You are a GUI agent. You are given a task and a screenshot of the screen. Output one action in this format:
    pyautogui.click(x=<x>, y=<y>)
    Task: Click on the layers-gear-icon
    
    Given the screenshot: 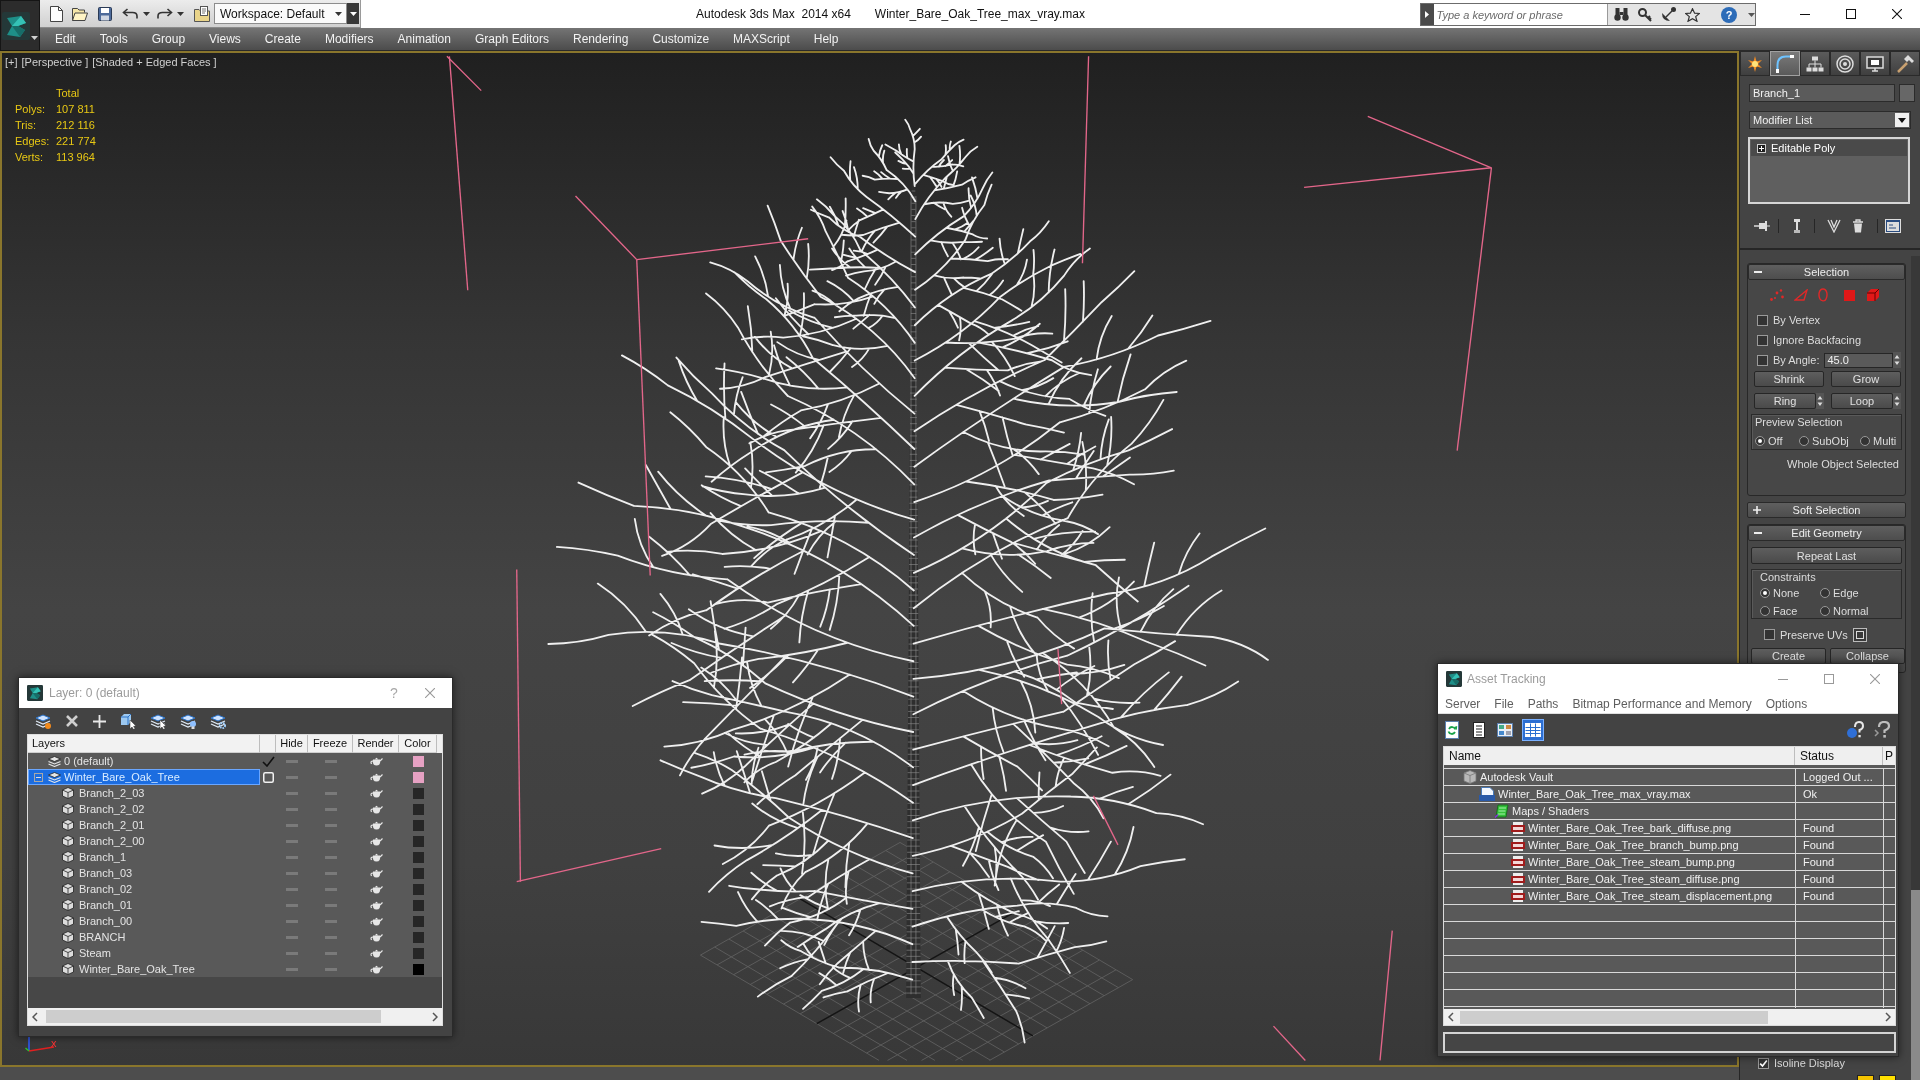 What is the action you would take?
    pyautogui.click(x=218, y=721)
    